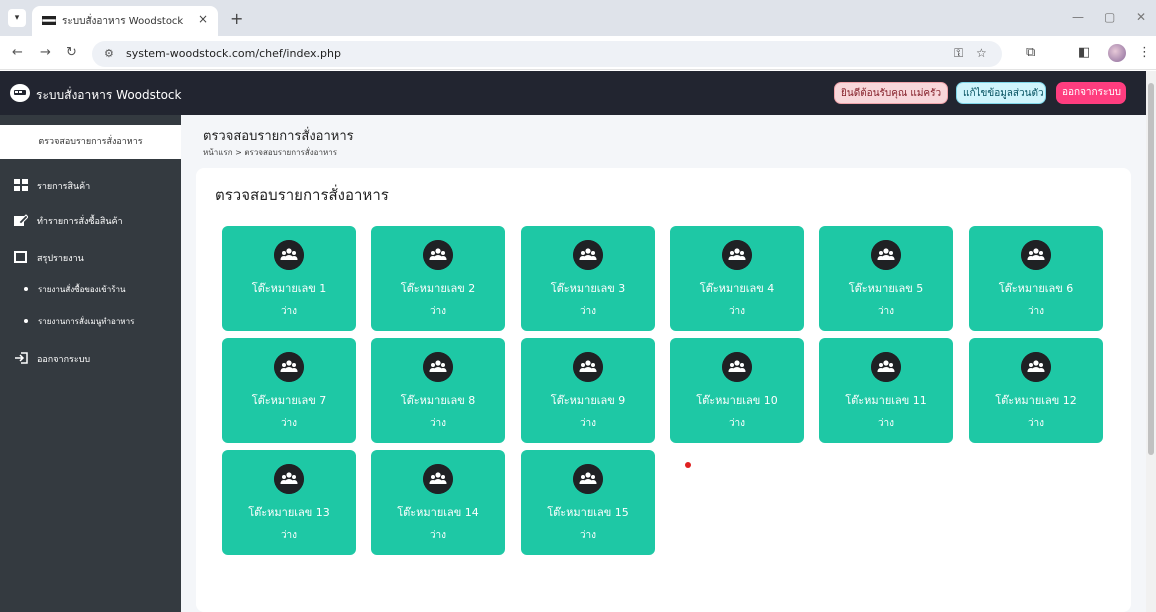 This screenshot has height=612, width=1156. I want to click on sidebar-subitem-menu-report: รายงานการสั่งเมนูทำอาหาร, so click(90, 321).